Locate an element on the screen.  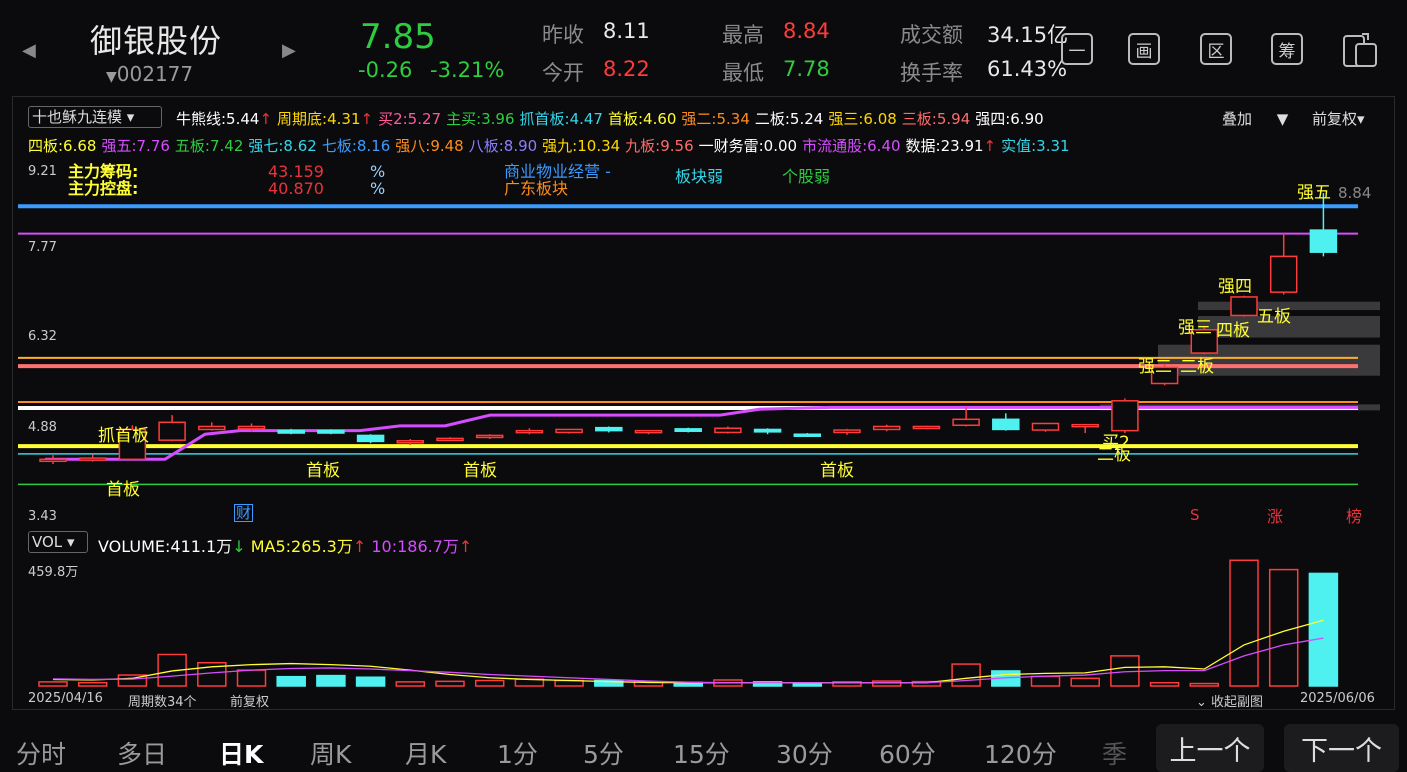
vol-value: 411.1万 is located at coordinates (201, 546).